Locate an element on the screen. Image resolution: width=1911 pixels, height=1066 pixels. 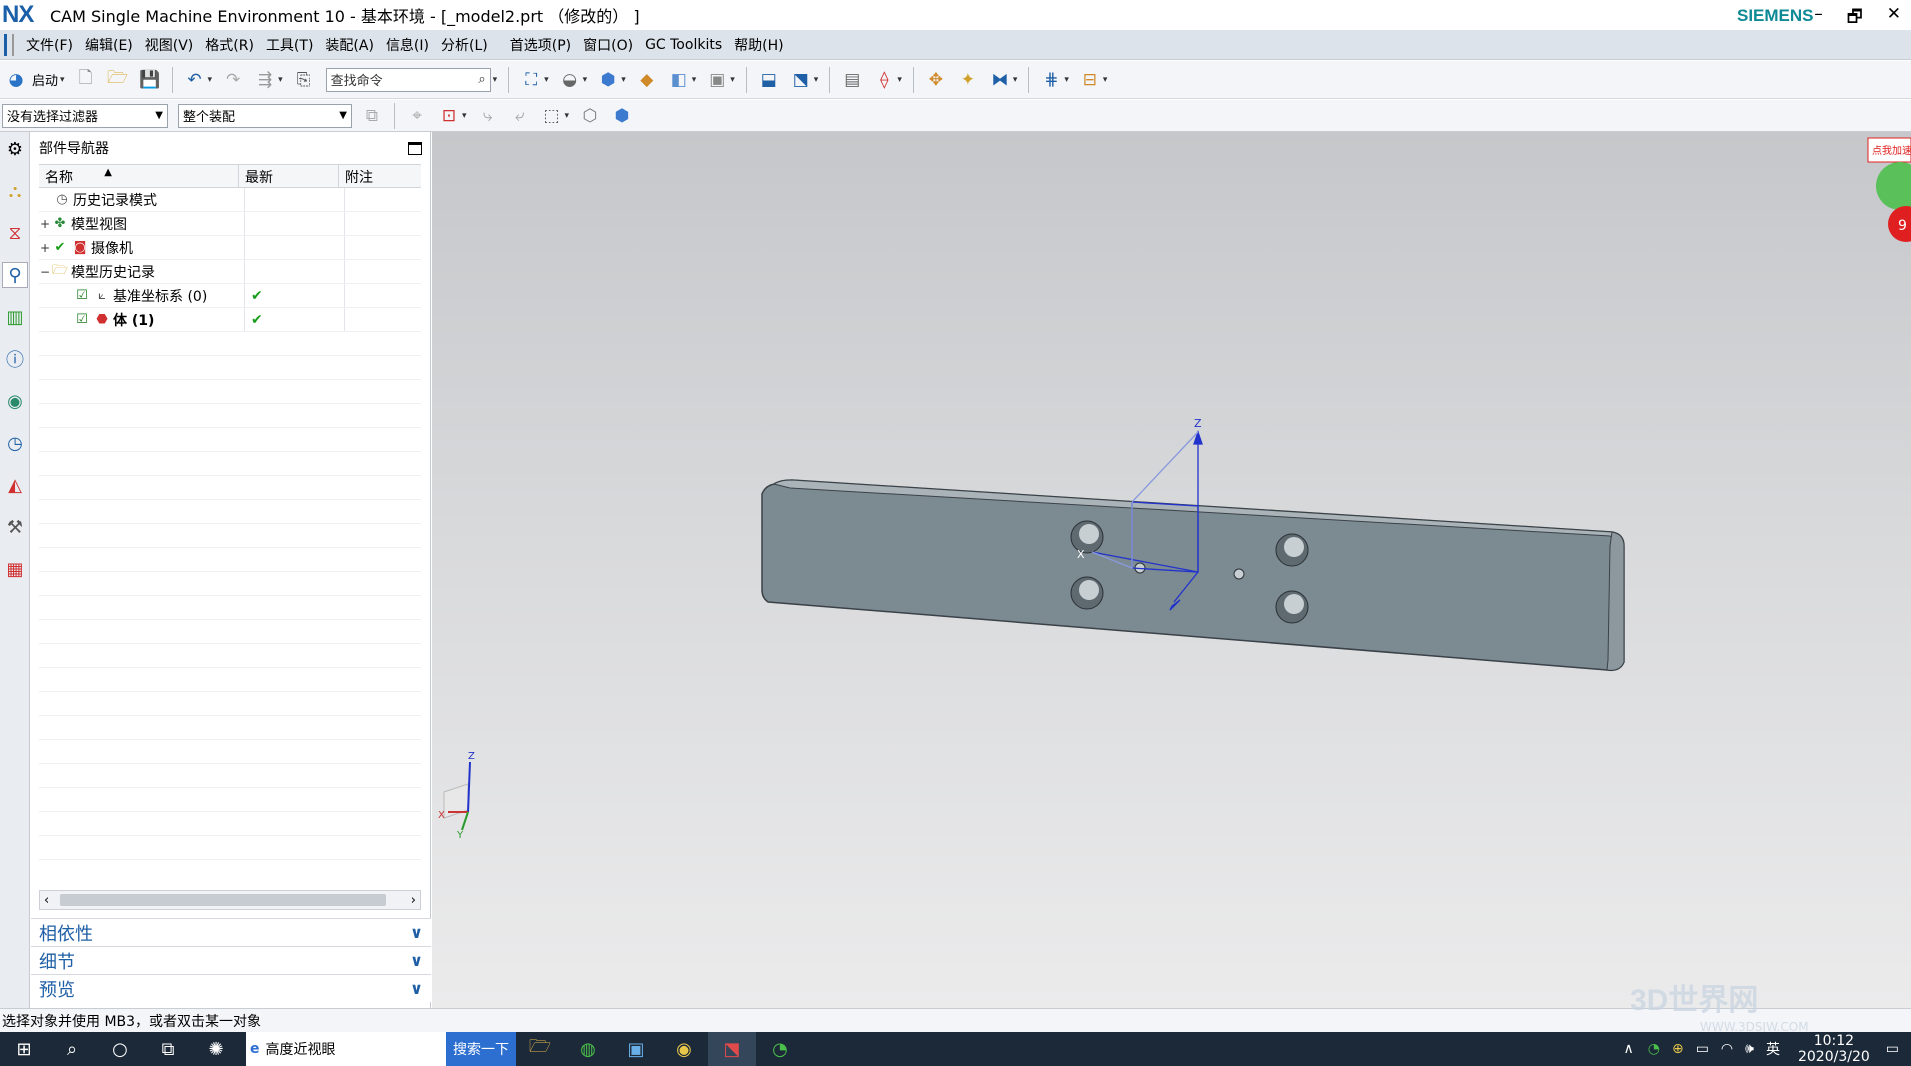
snap-point-icon: ⋕ is located at coordinates (1051, 80).